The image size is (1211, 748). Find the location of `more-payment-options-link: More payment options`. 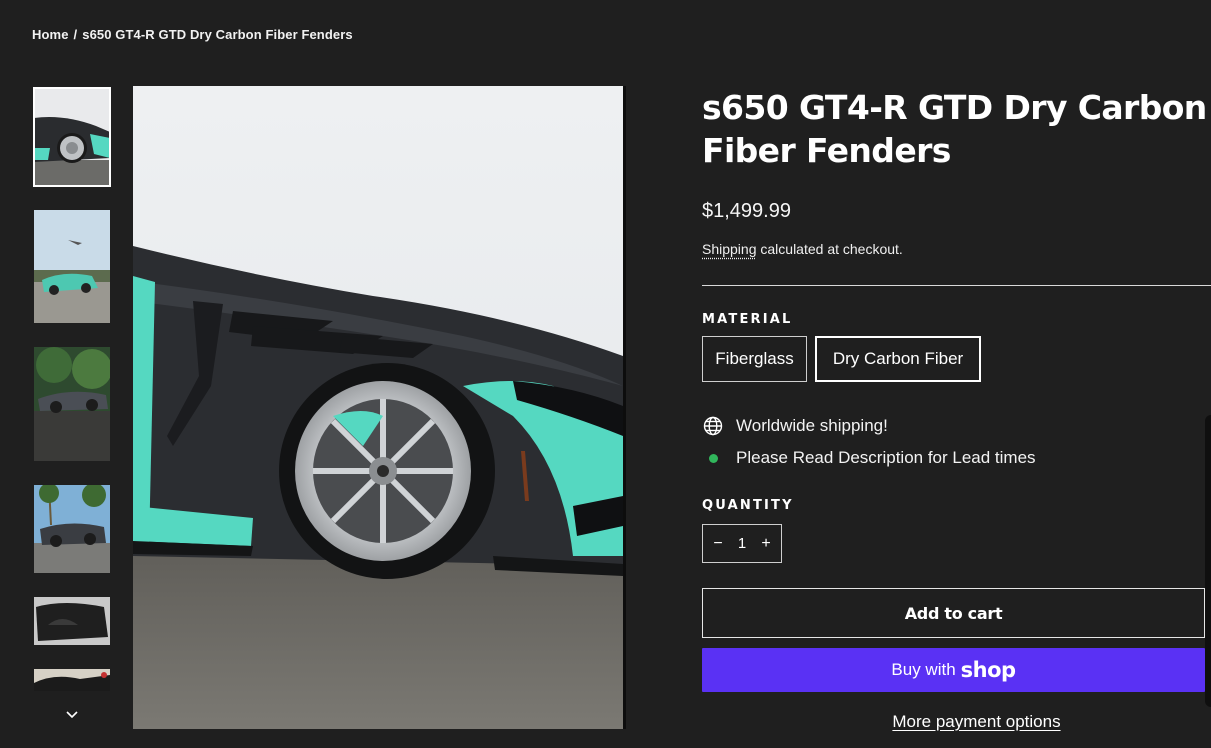

more-payment-options-link: More payment options is located at coordinates (956, 722).